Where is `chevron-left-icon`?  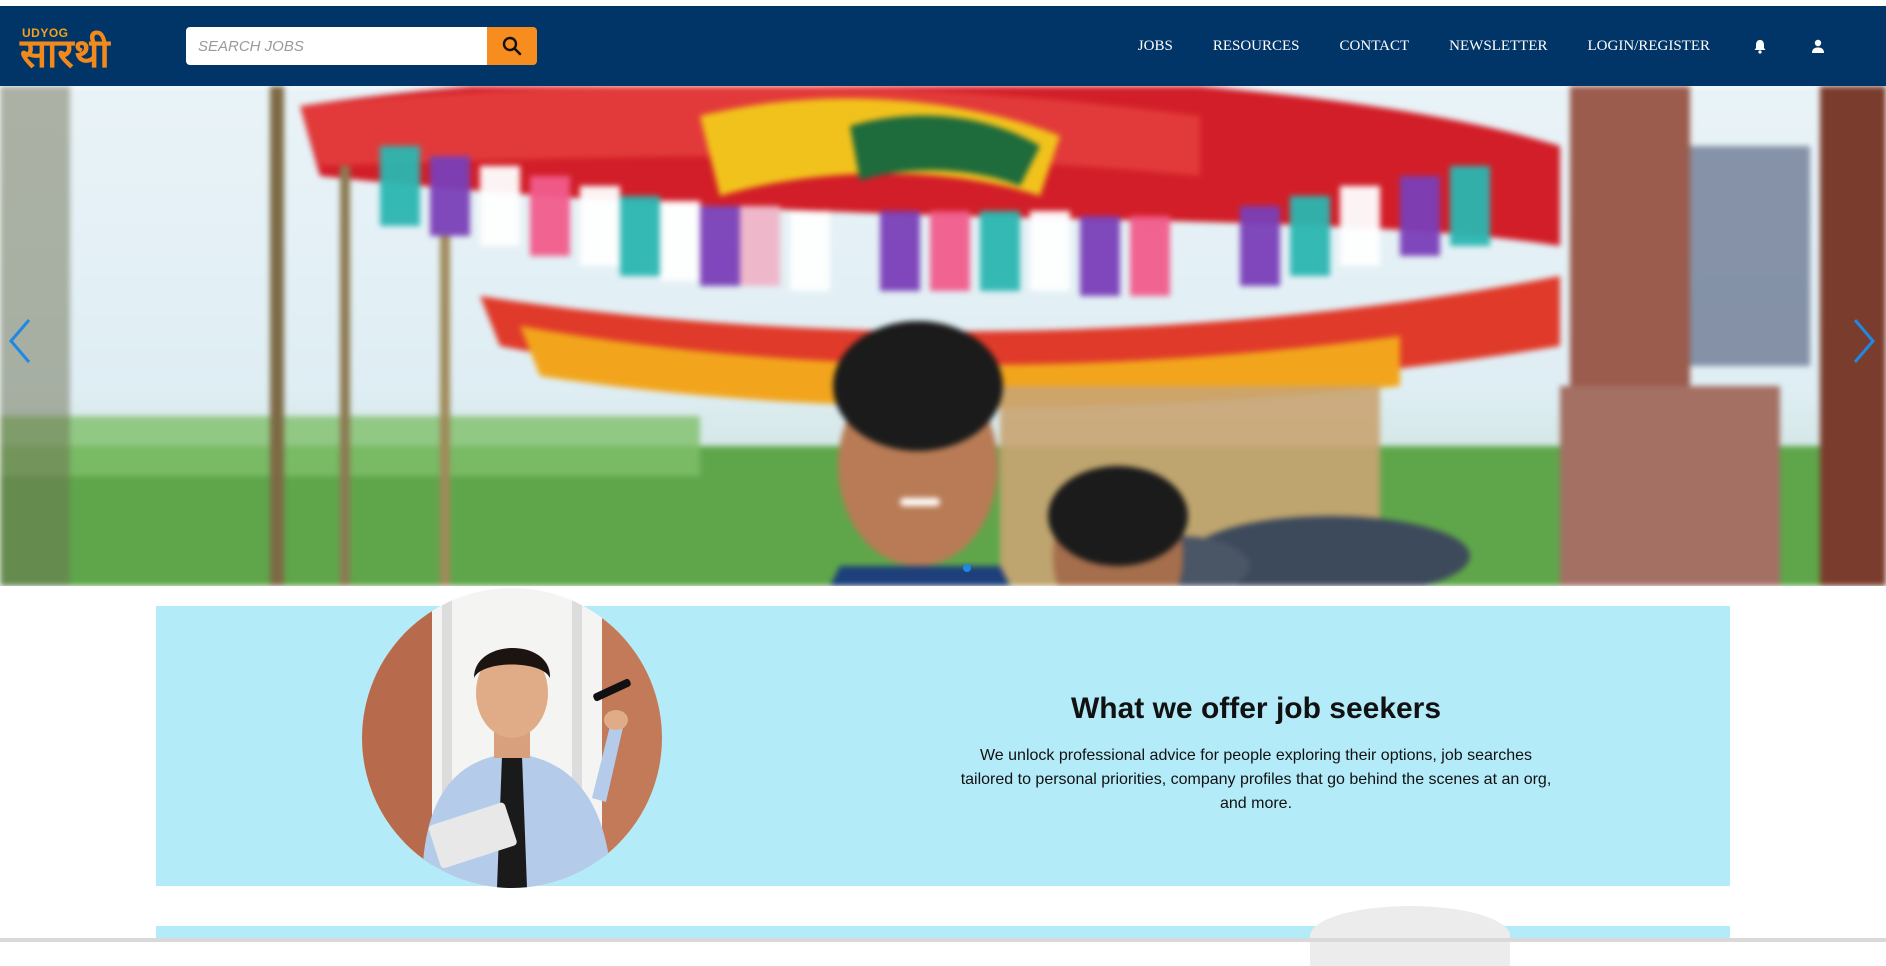 chevron-left-icon is located at coordinates (20, 341).